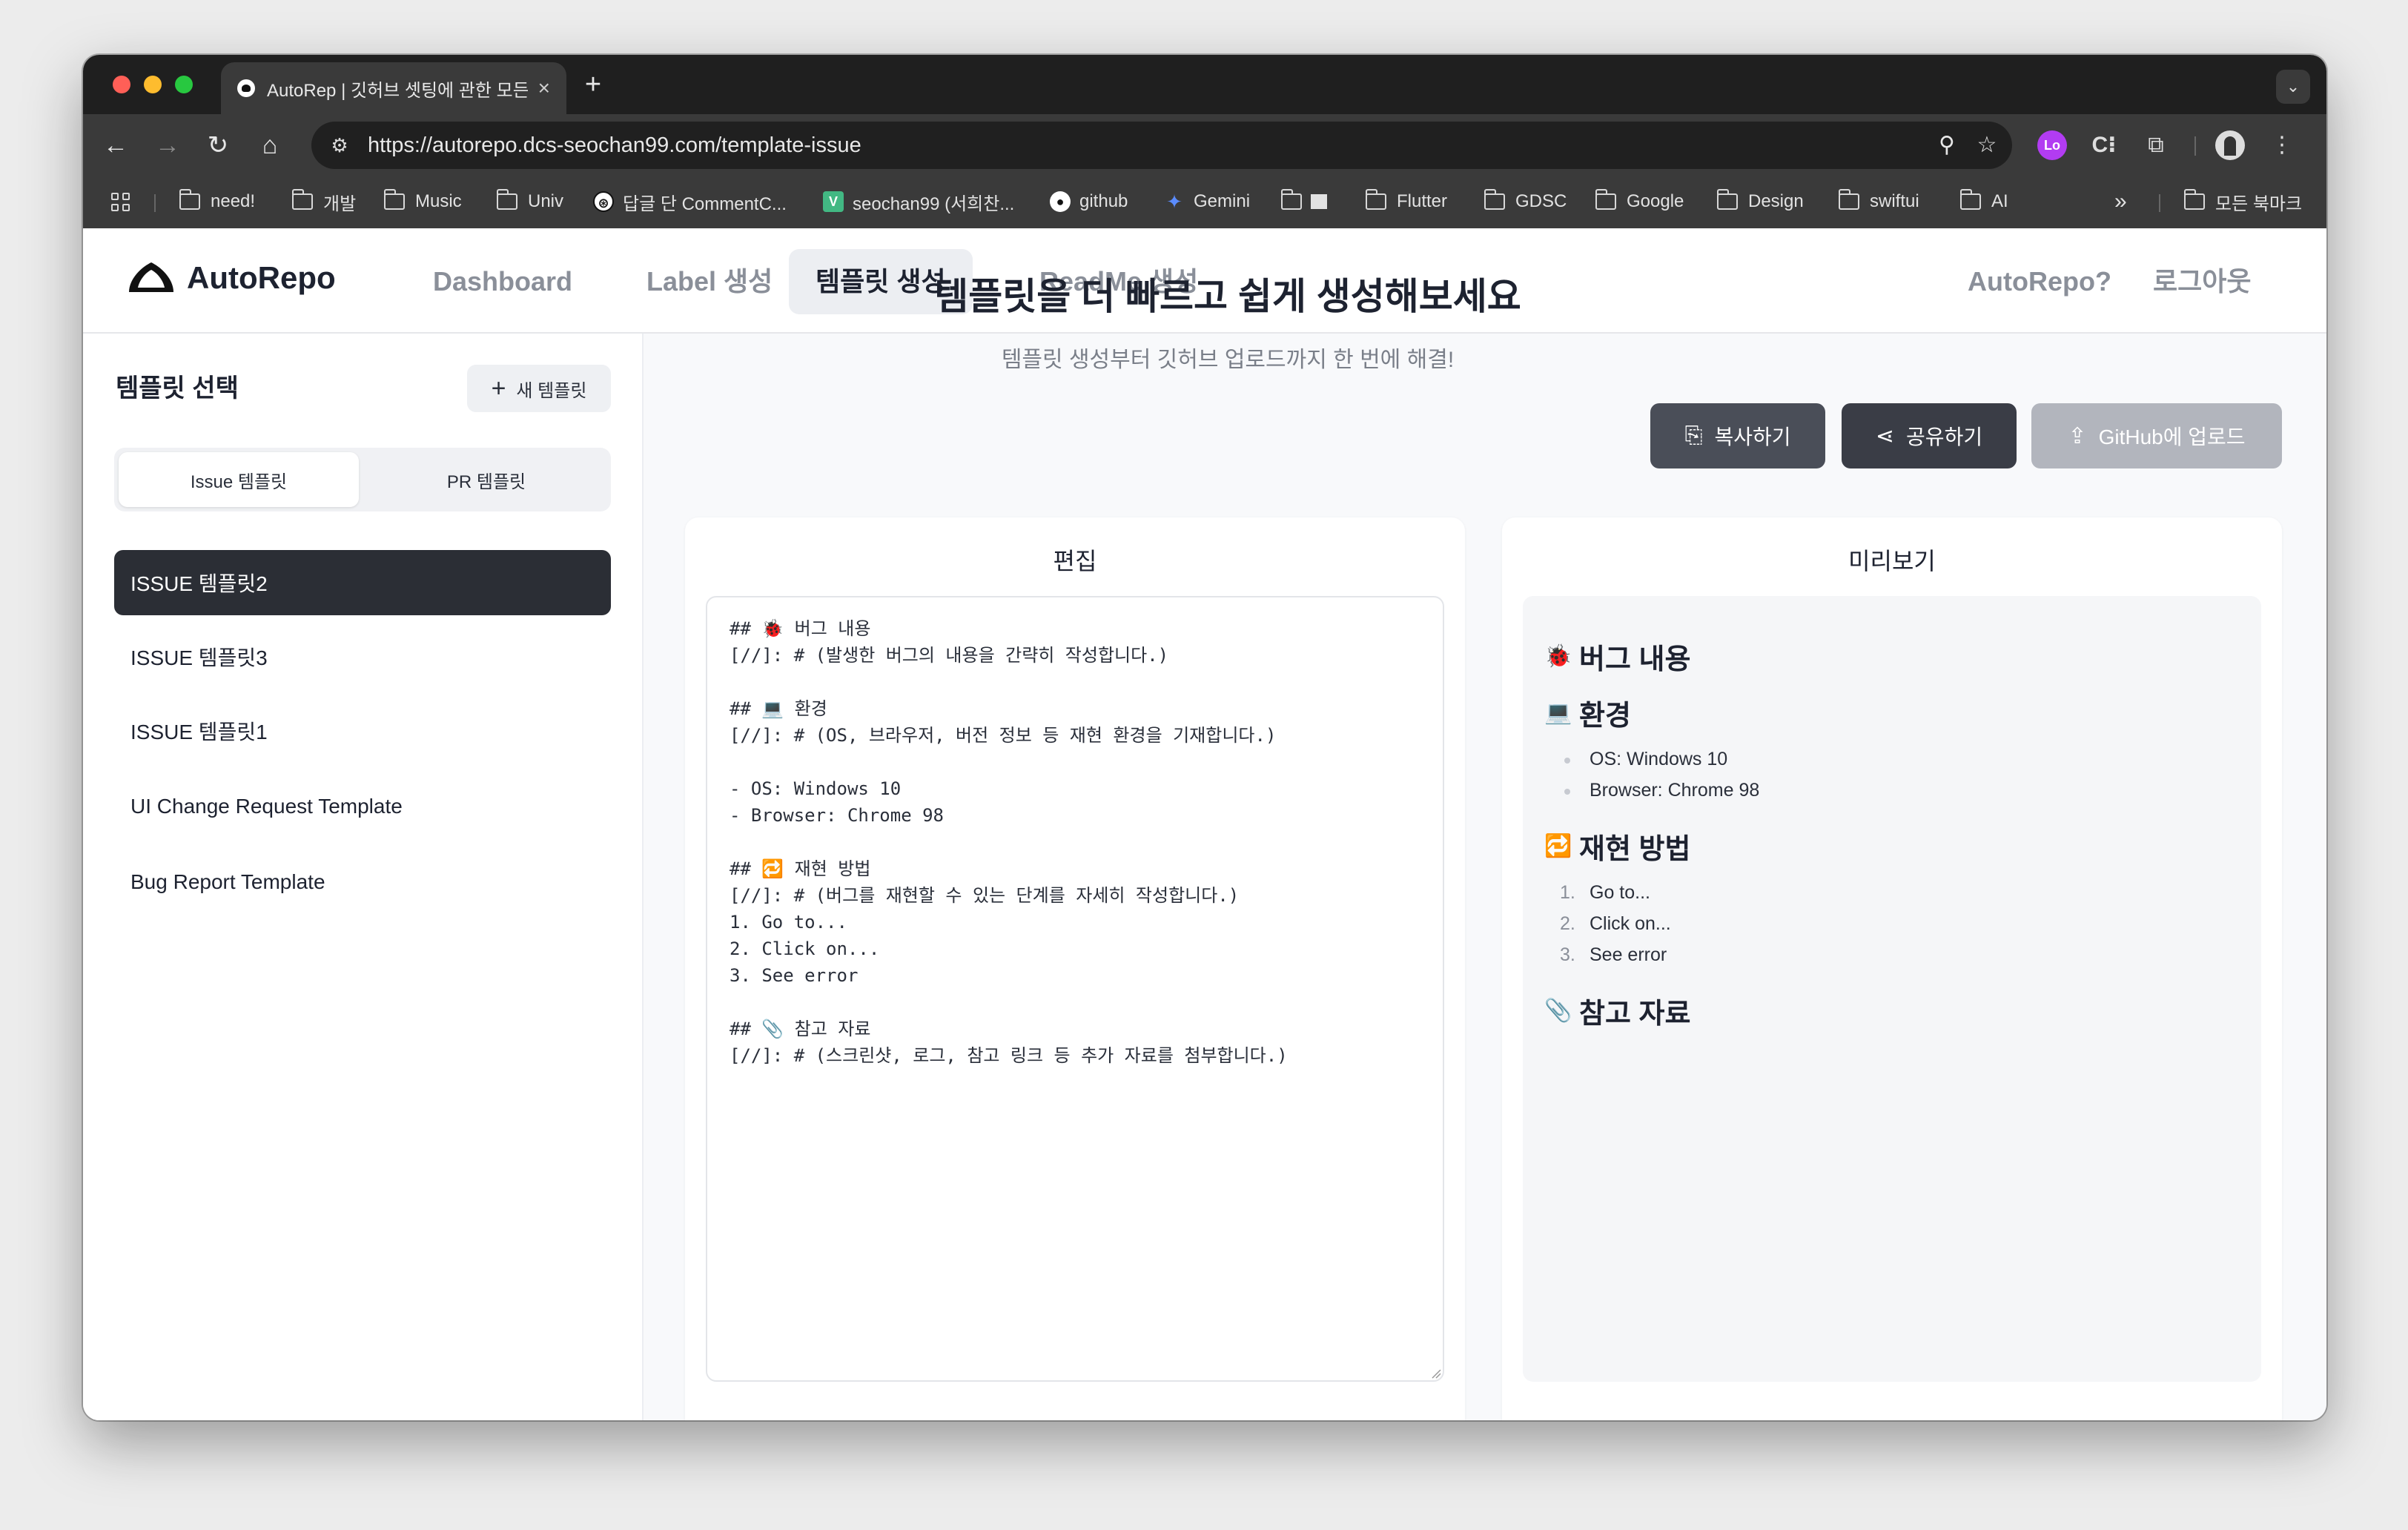 The width and height of the screenshot is (2408, 1530). What do you see at coordinates (2195, 146) in the screenshot?
I see `toolbar-separator` at bounding box center [2195, 146].